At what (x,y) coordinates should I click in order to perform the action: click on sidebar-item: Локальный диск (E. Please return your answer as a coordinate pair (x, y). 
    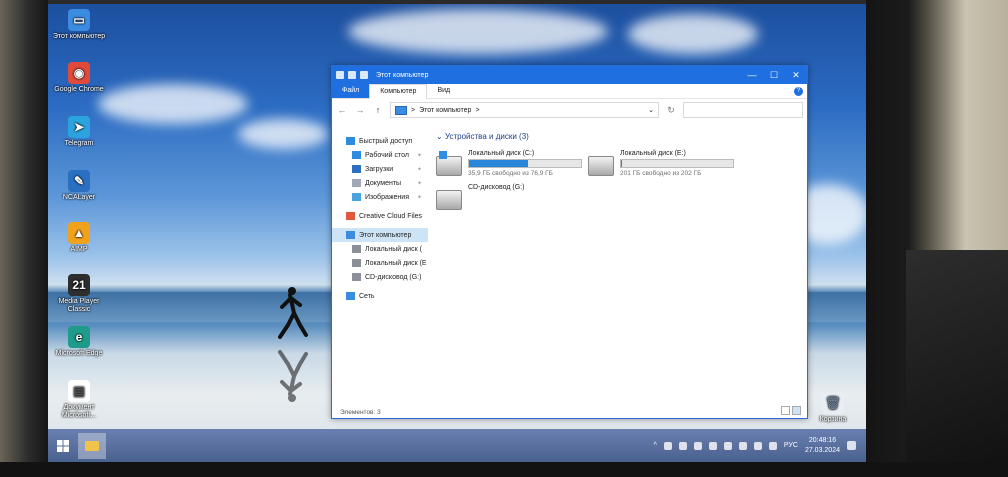
    Looking at the image, I should click on (380, 263).